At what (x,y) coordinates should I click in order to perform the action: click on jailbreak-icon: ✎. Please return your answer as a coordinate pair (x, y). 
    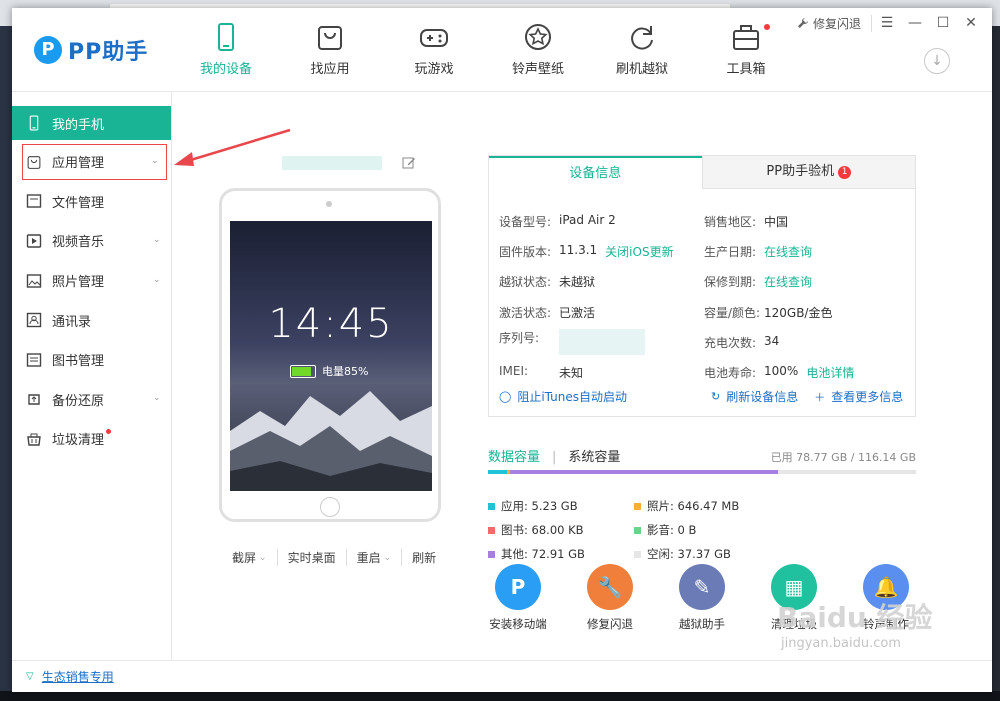
    Looking at the image, I should click on (702, 587).